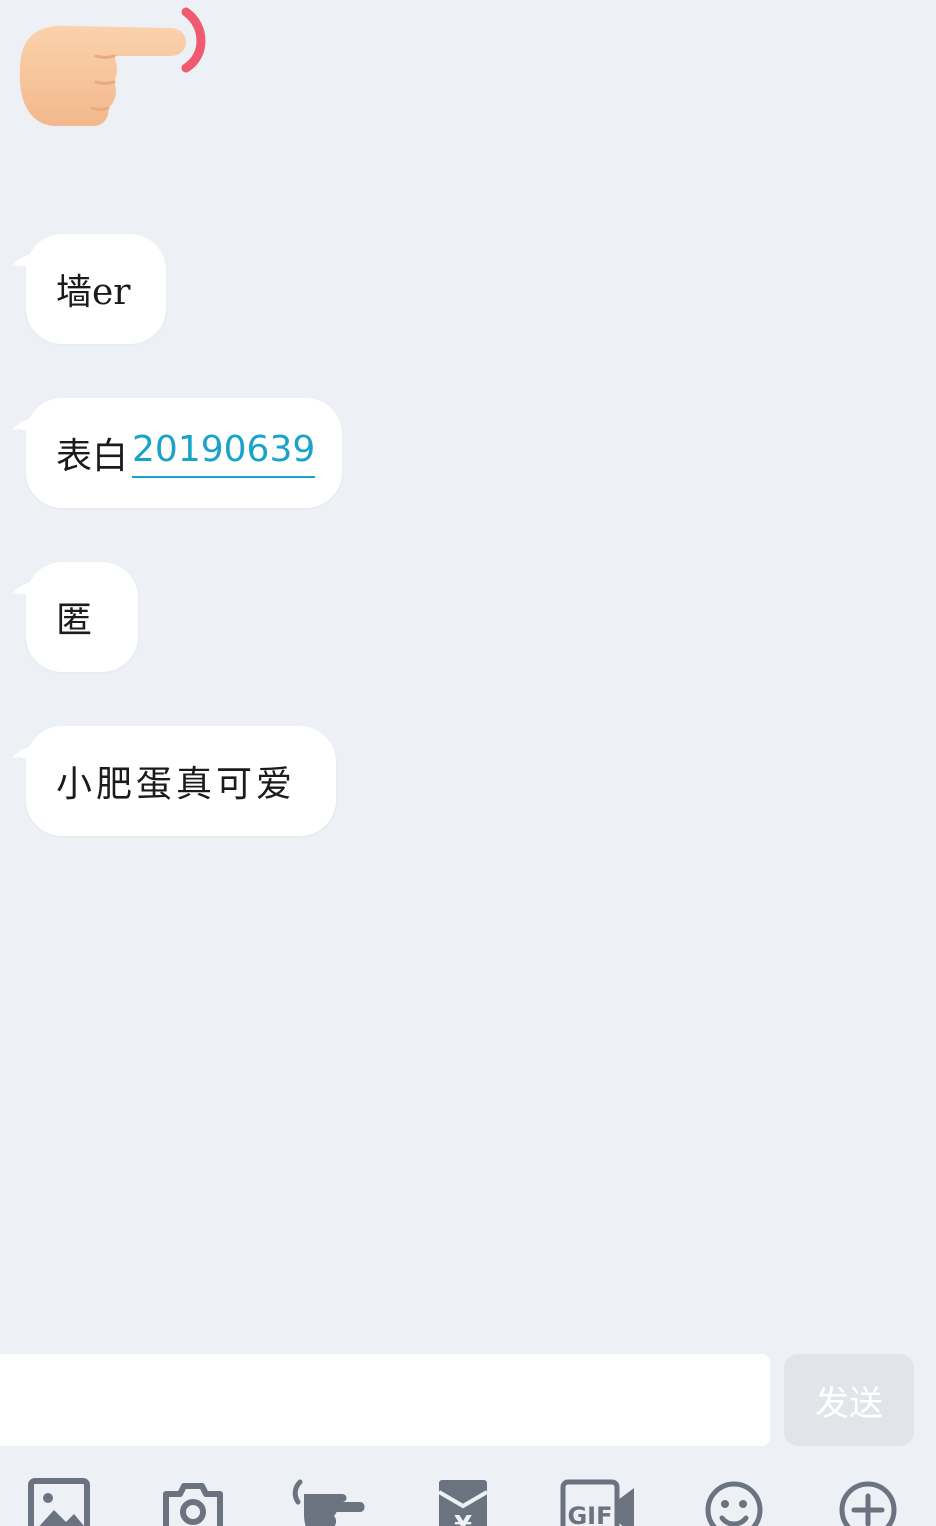 This screenshot has height=1526, width=936. Describe the element at coordinates (868, 1503) in the screenshot. I see `plus-icon` at that location.